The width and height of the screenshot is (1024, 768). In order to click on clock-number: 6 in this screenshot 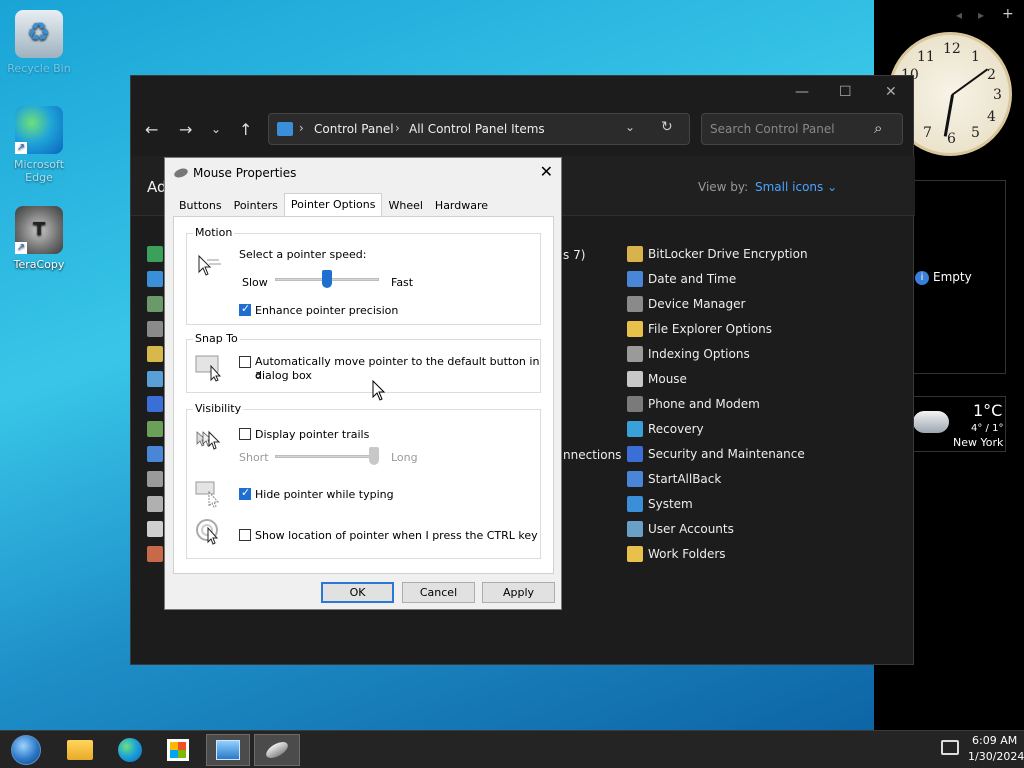, I will do `click(951, 139)`.